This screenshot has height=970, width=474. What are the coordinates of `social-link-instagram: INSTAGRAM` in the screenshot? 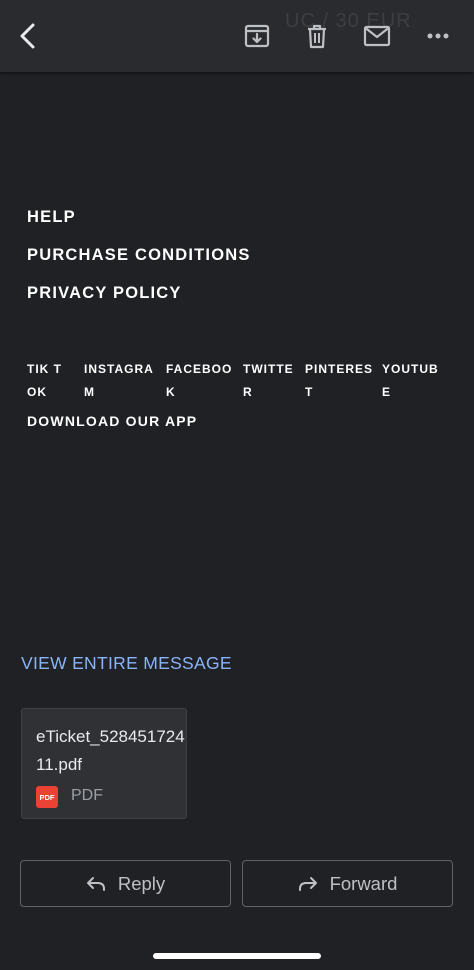 It's located at (120, 381).